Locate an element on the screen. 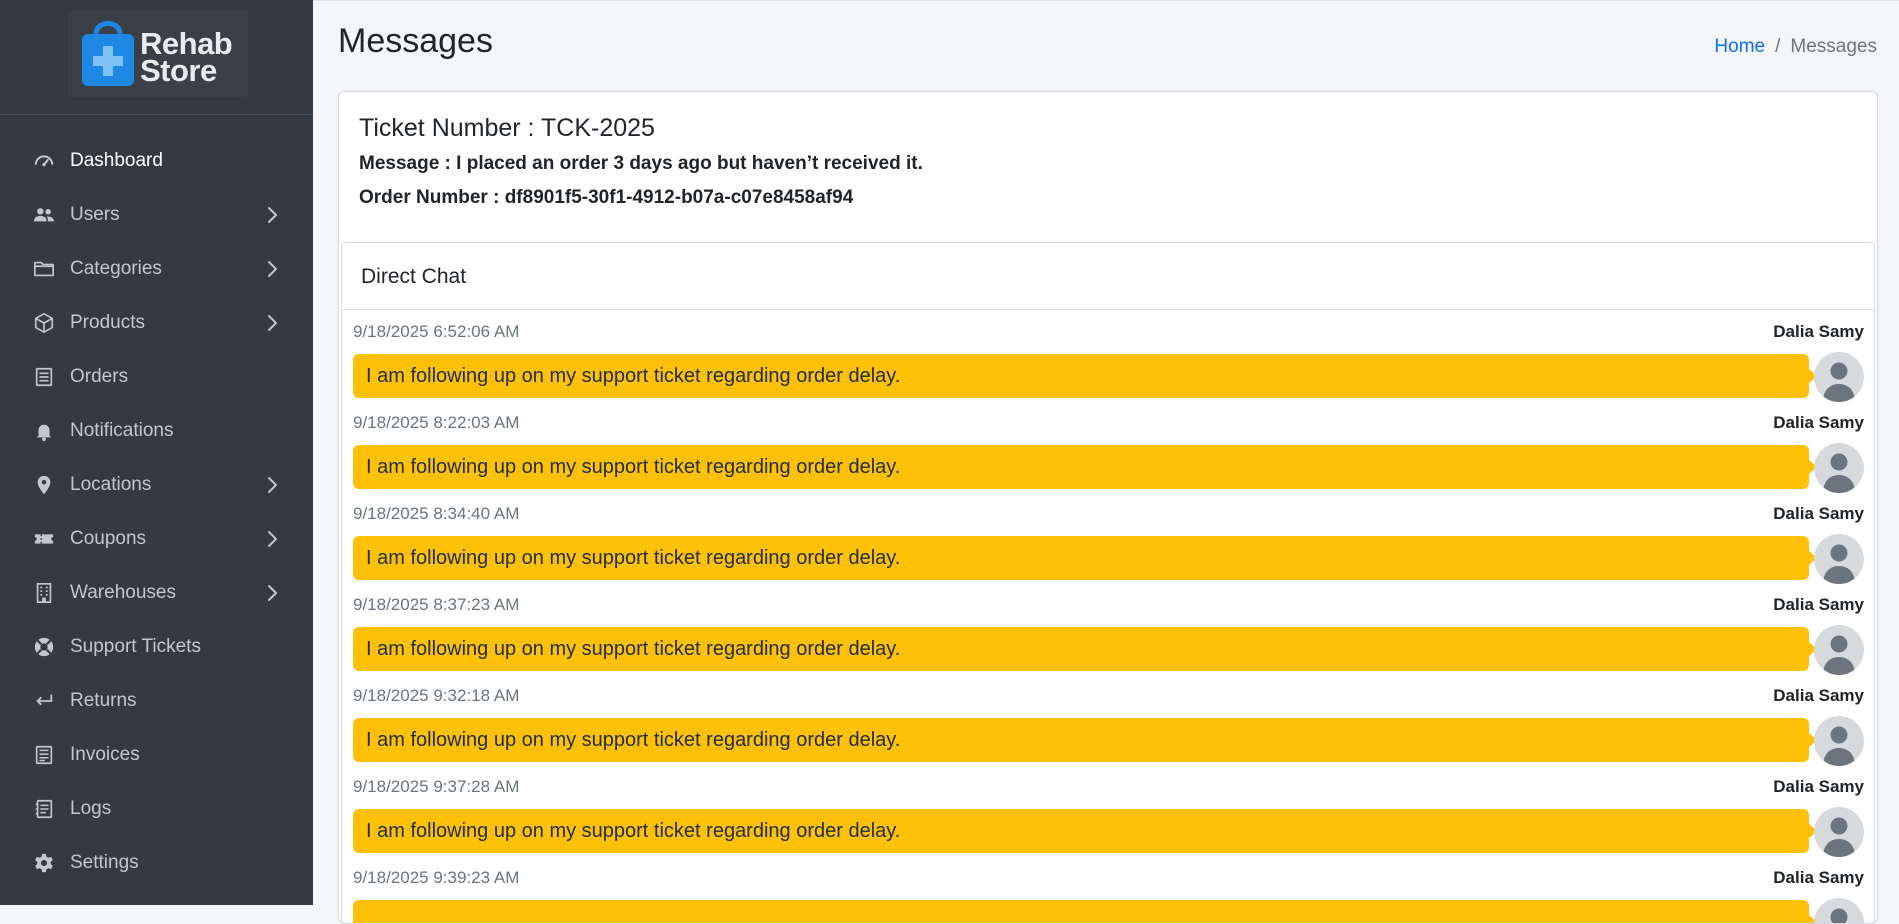 The image size is (1899, 924). users-icon is located at coordinates (44, 215).